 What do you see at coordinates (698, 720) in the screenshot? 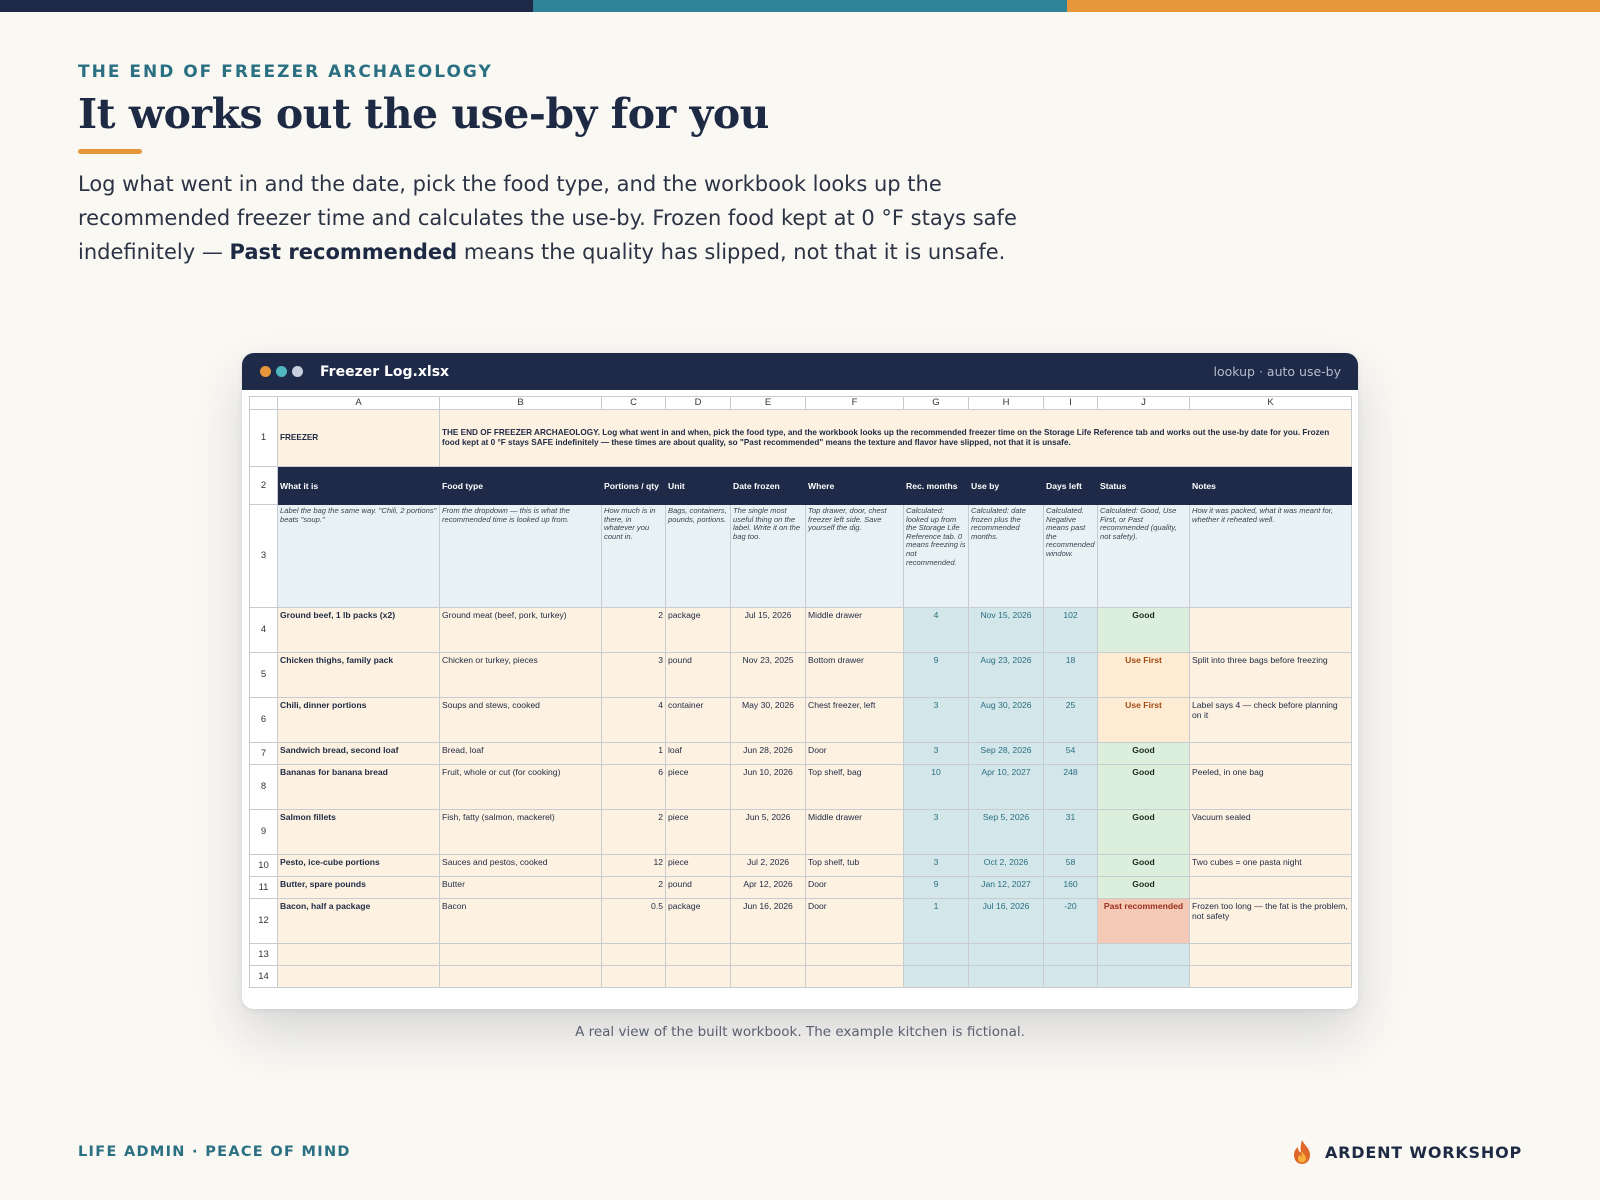
I see `unit-cell: container` at bounding box center [698, 720].